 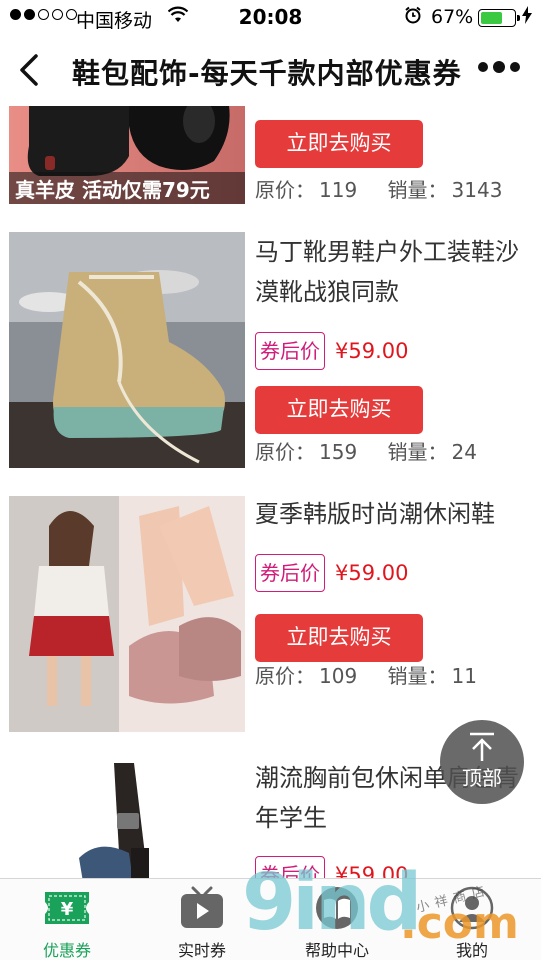 I want to click on play-icon, so click(x=202, y=908).